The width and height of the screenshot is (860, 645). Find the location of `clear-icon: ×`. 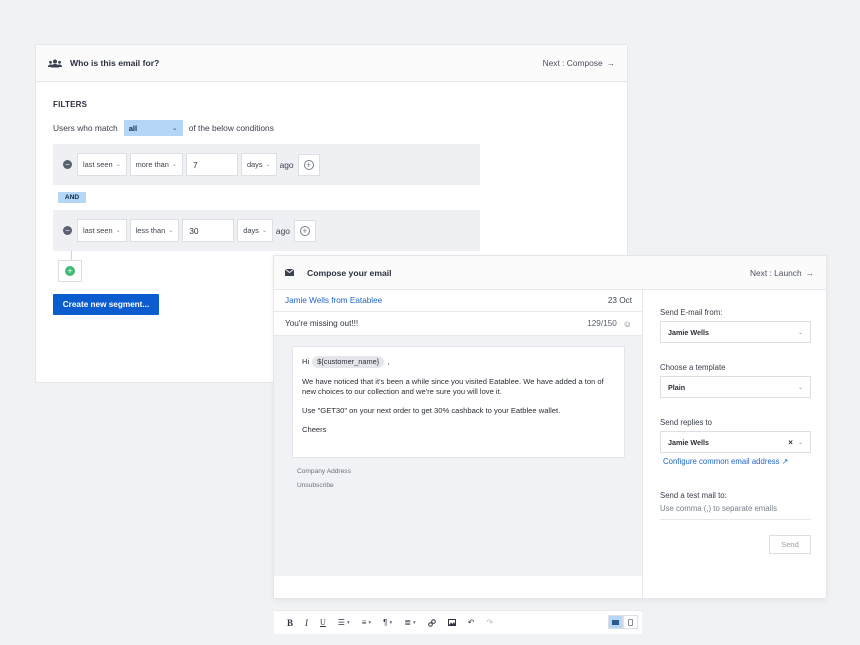

clear-icon: × is located at coordinates (790, 442).